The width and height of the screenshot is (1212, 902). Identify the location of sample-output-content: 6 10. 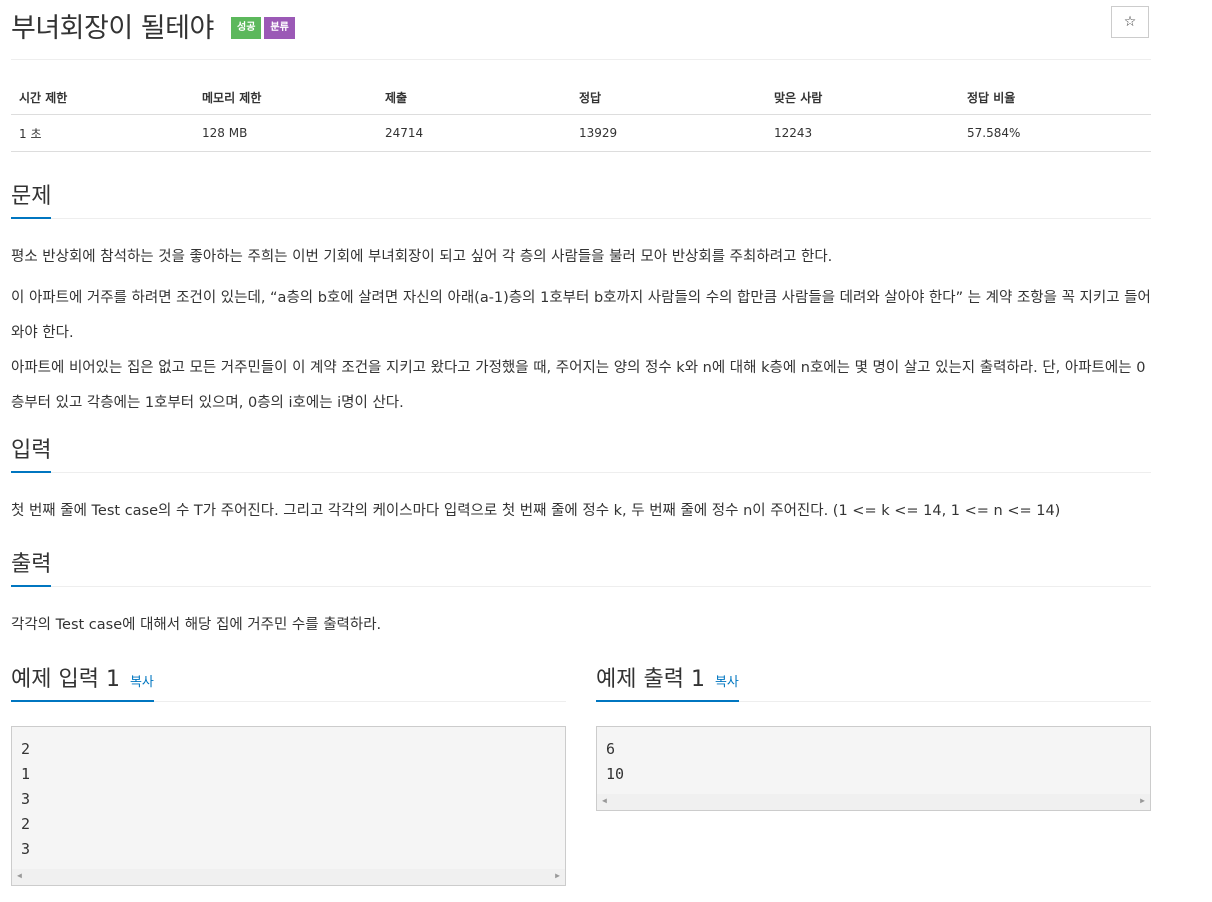
(615, 761).